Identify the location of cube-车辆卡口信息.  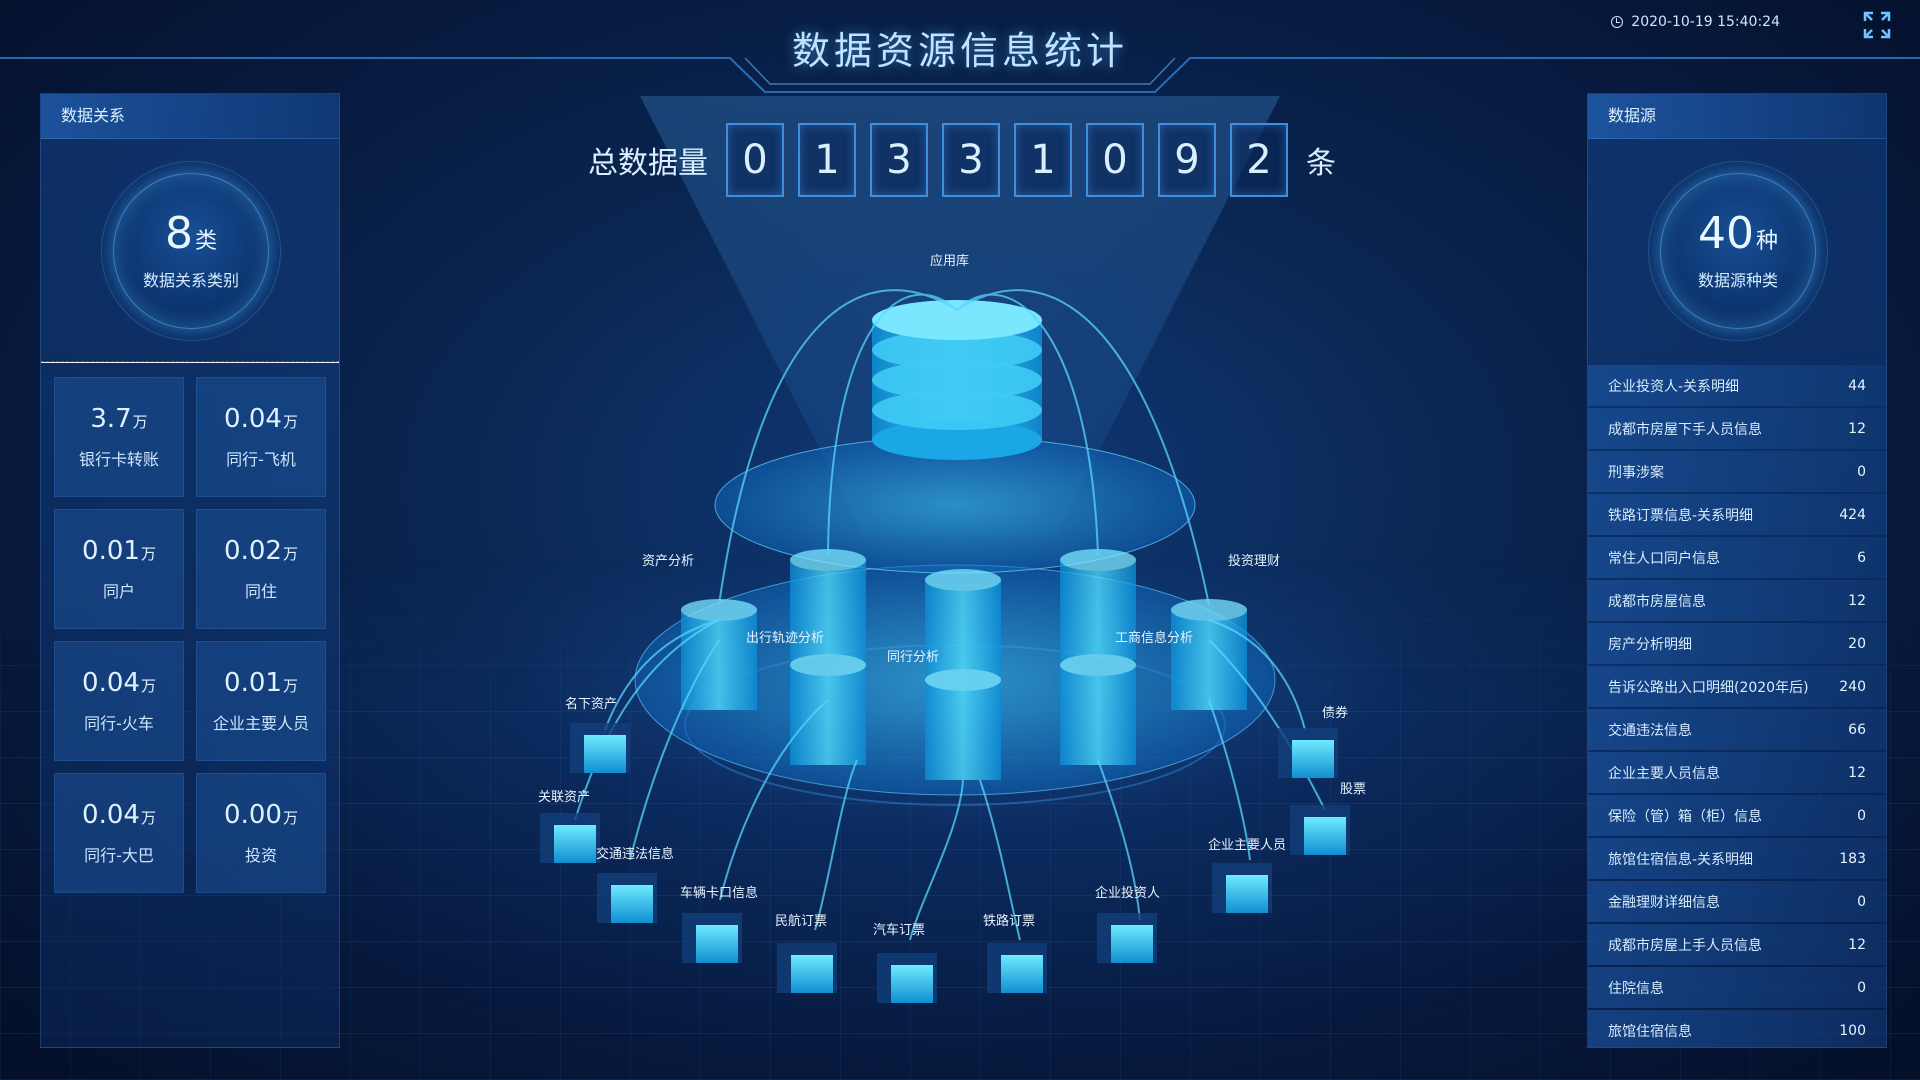
(712, 938).